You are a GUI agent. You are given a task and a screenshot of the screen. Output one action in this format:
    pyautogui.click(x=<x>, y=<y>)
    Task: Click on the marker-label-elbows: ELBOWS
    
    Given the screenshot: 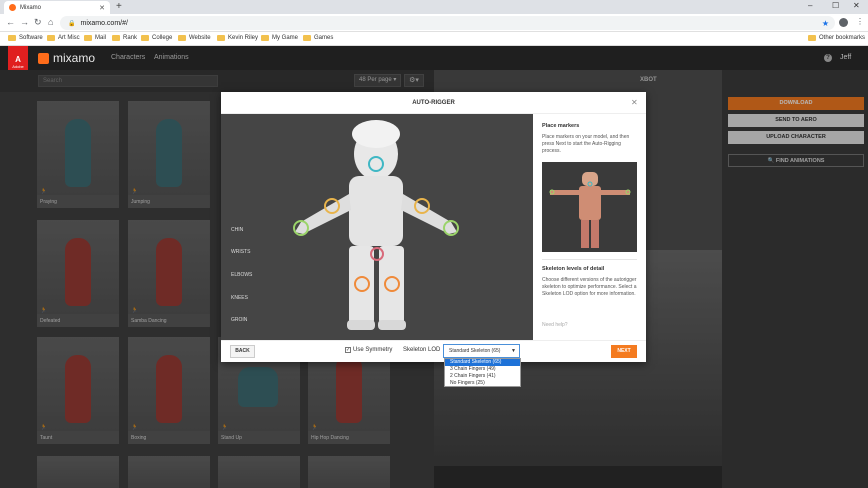 What is the action you would take?
    pyautogui.click(x=242, y=275)
    